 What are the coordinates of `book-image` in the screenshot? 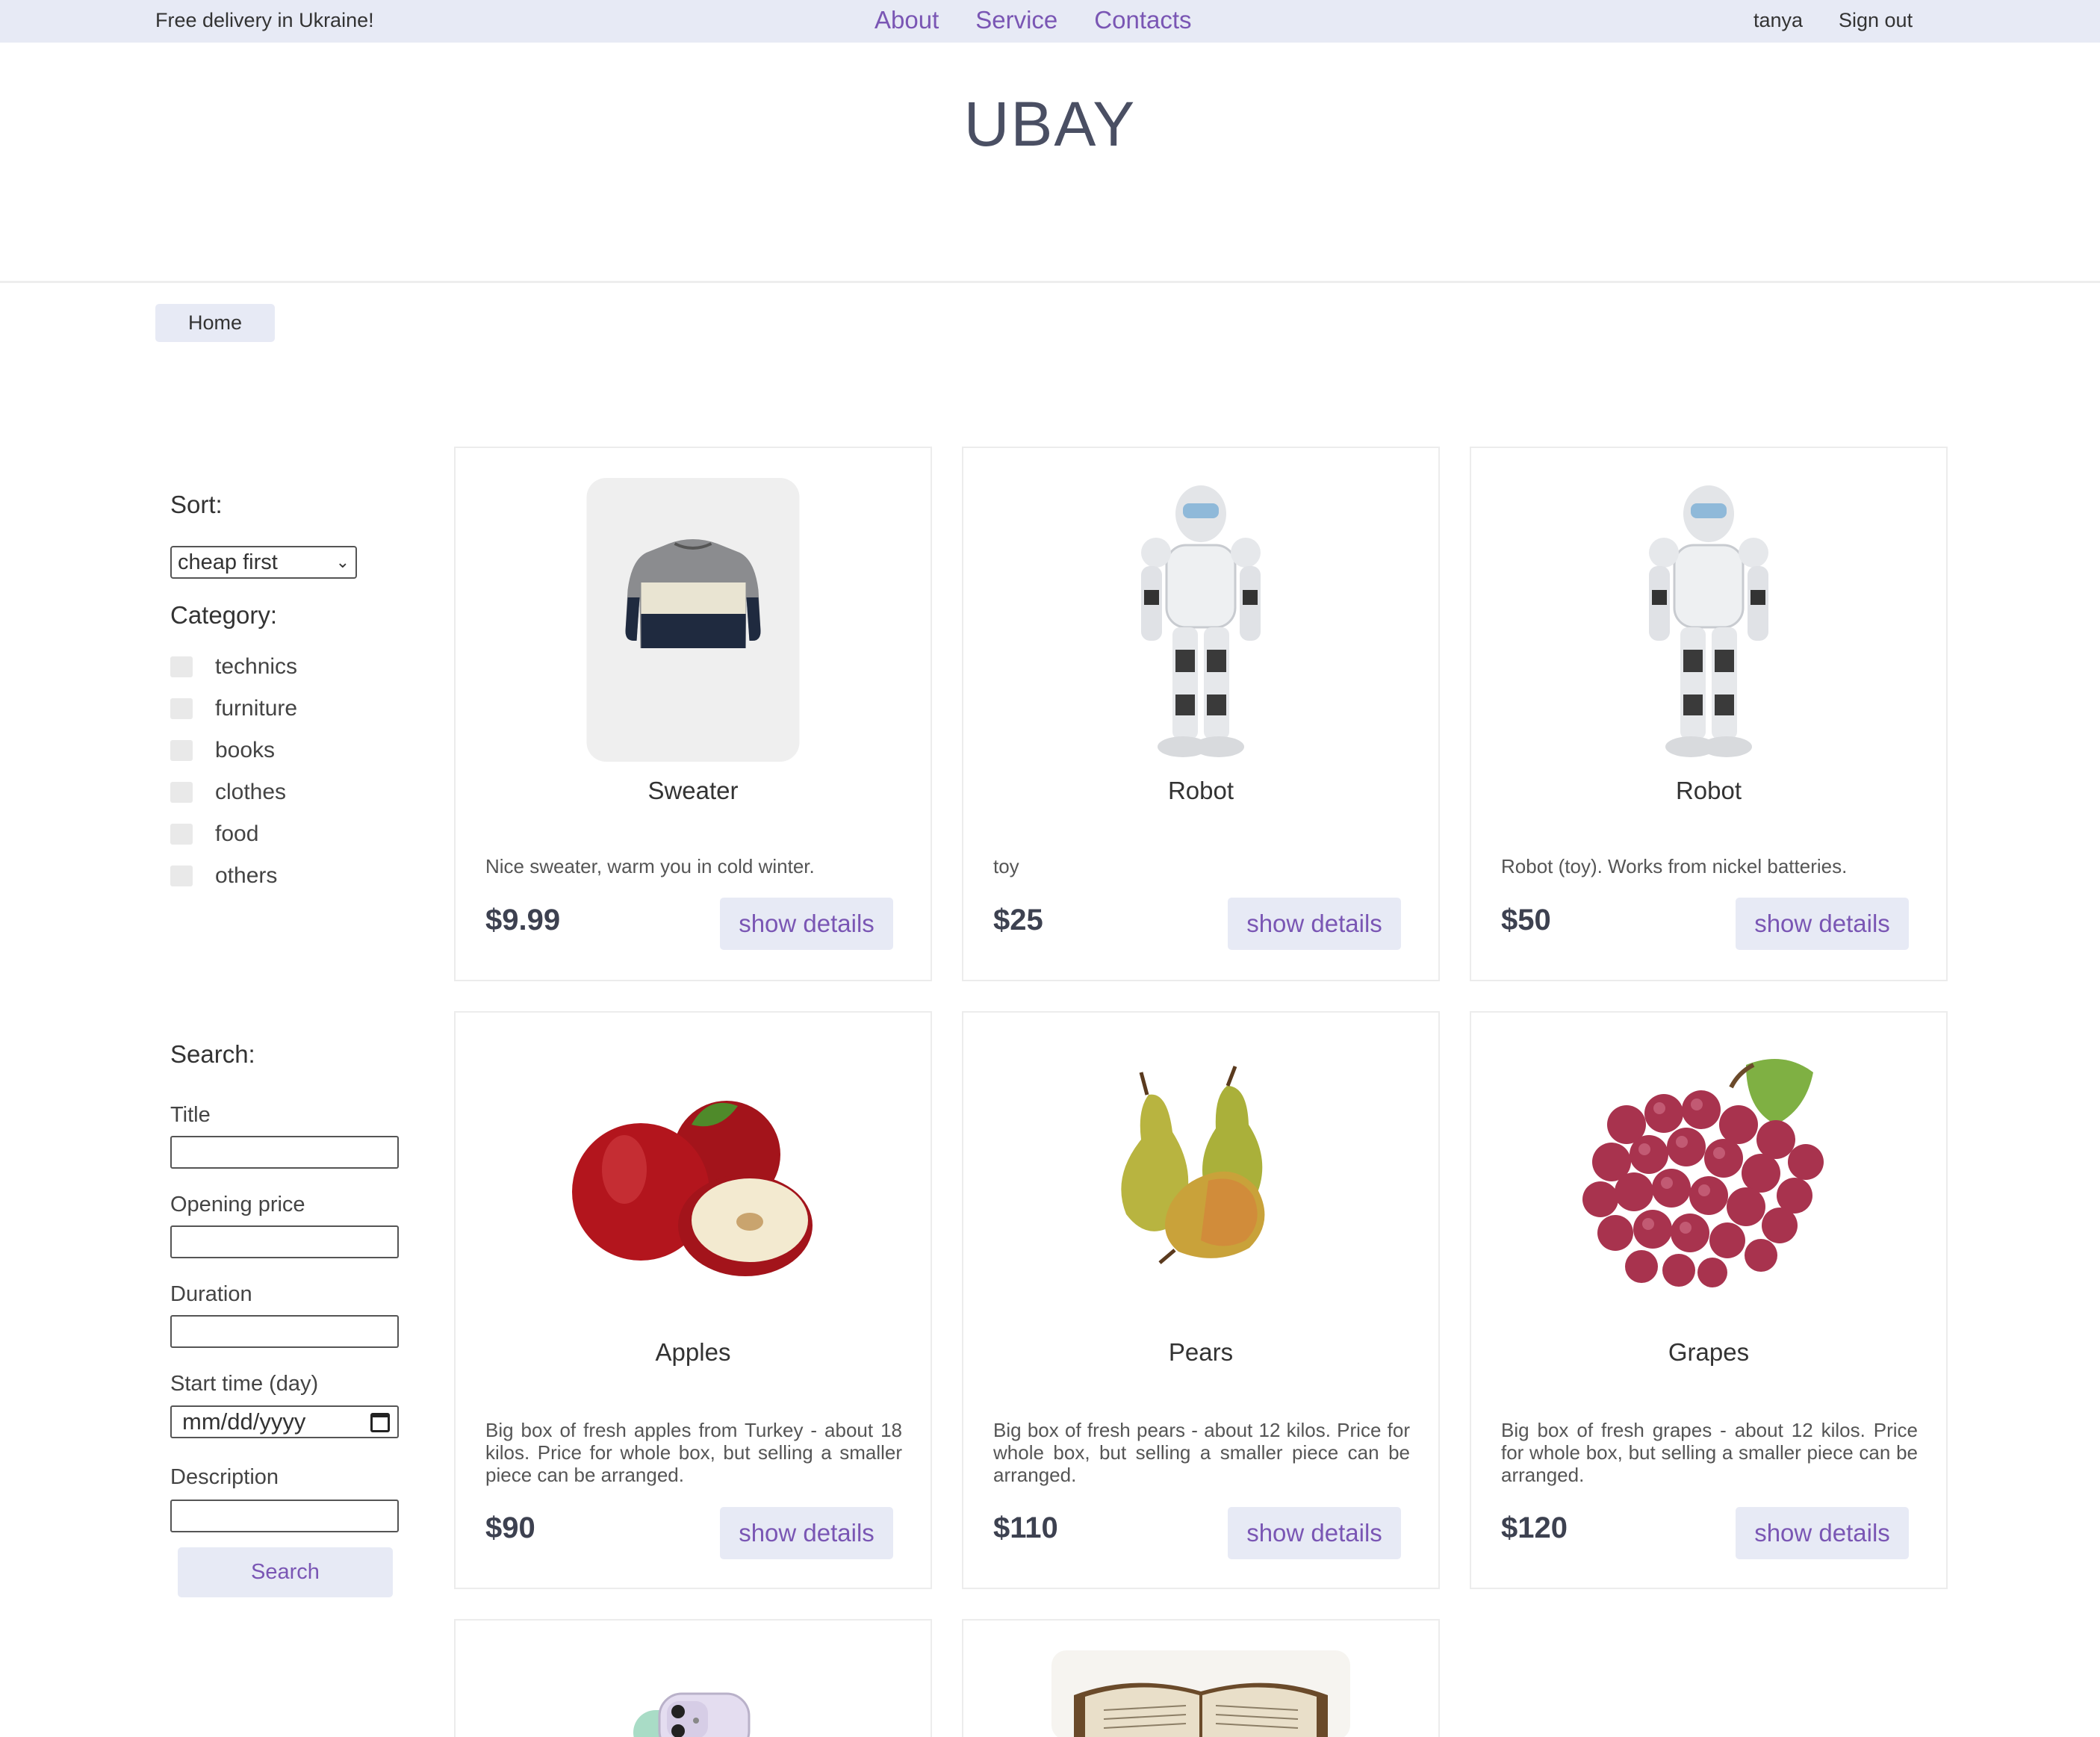 It's located at (1200, 1693).